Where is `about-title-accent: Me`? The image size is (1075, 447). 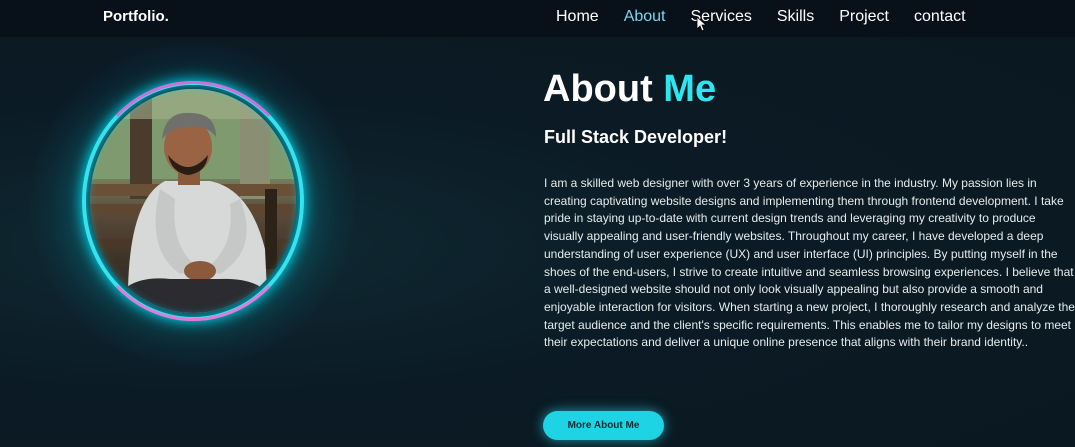
about-title-accent: Me is located at coordinates (690, 89).